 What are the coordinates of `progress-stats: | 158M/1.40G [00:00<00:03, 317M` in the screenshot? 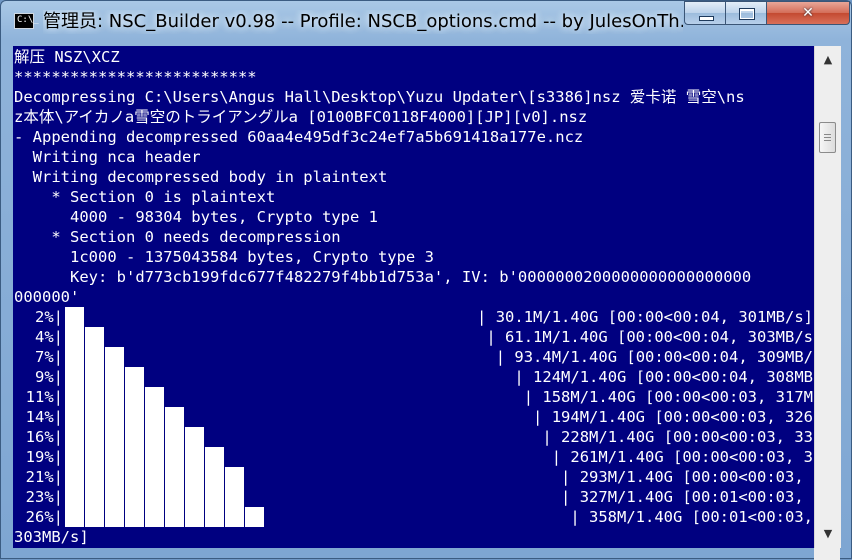 It's located at (668, 397).